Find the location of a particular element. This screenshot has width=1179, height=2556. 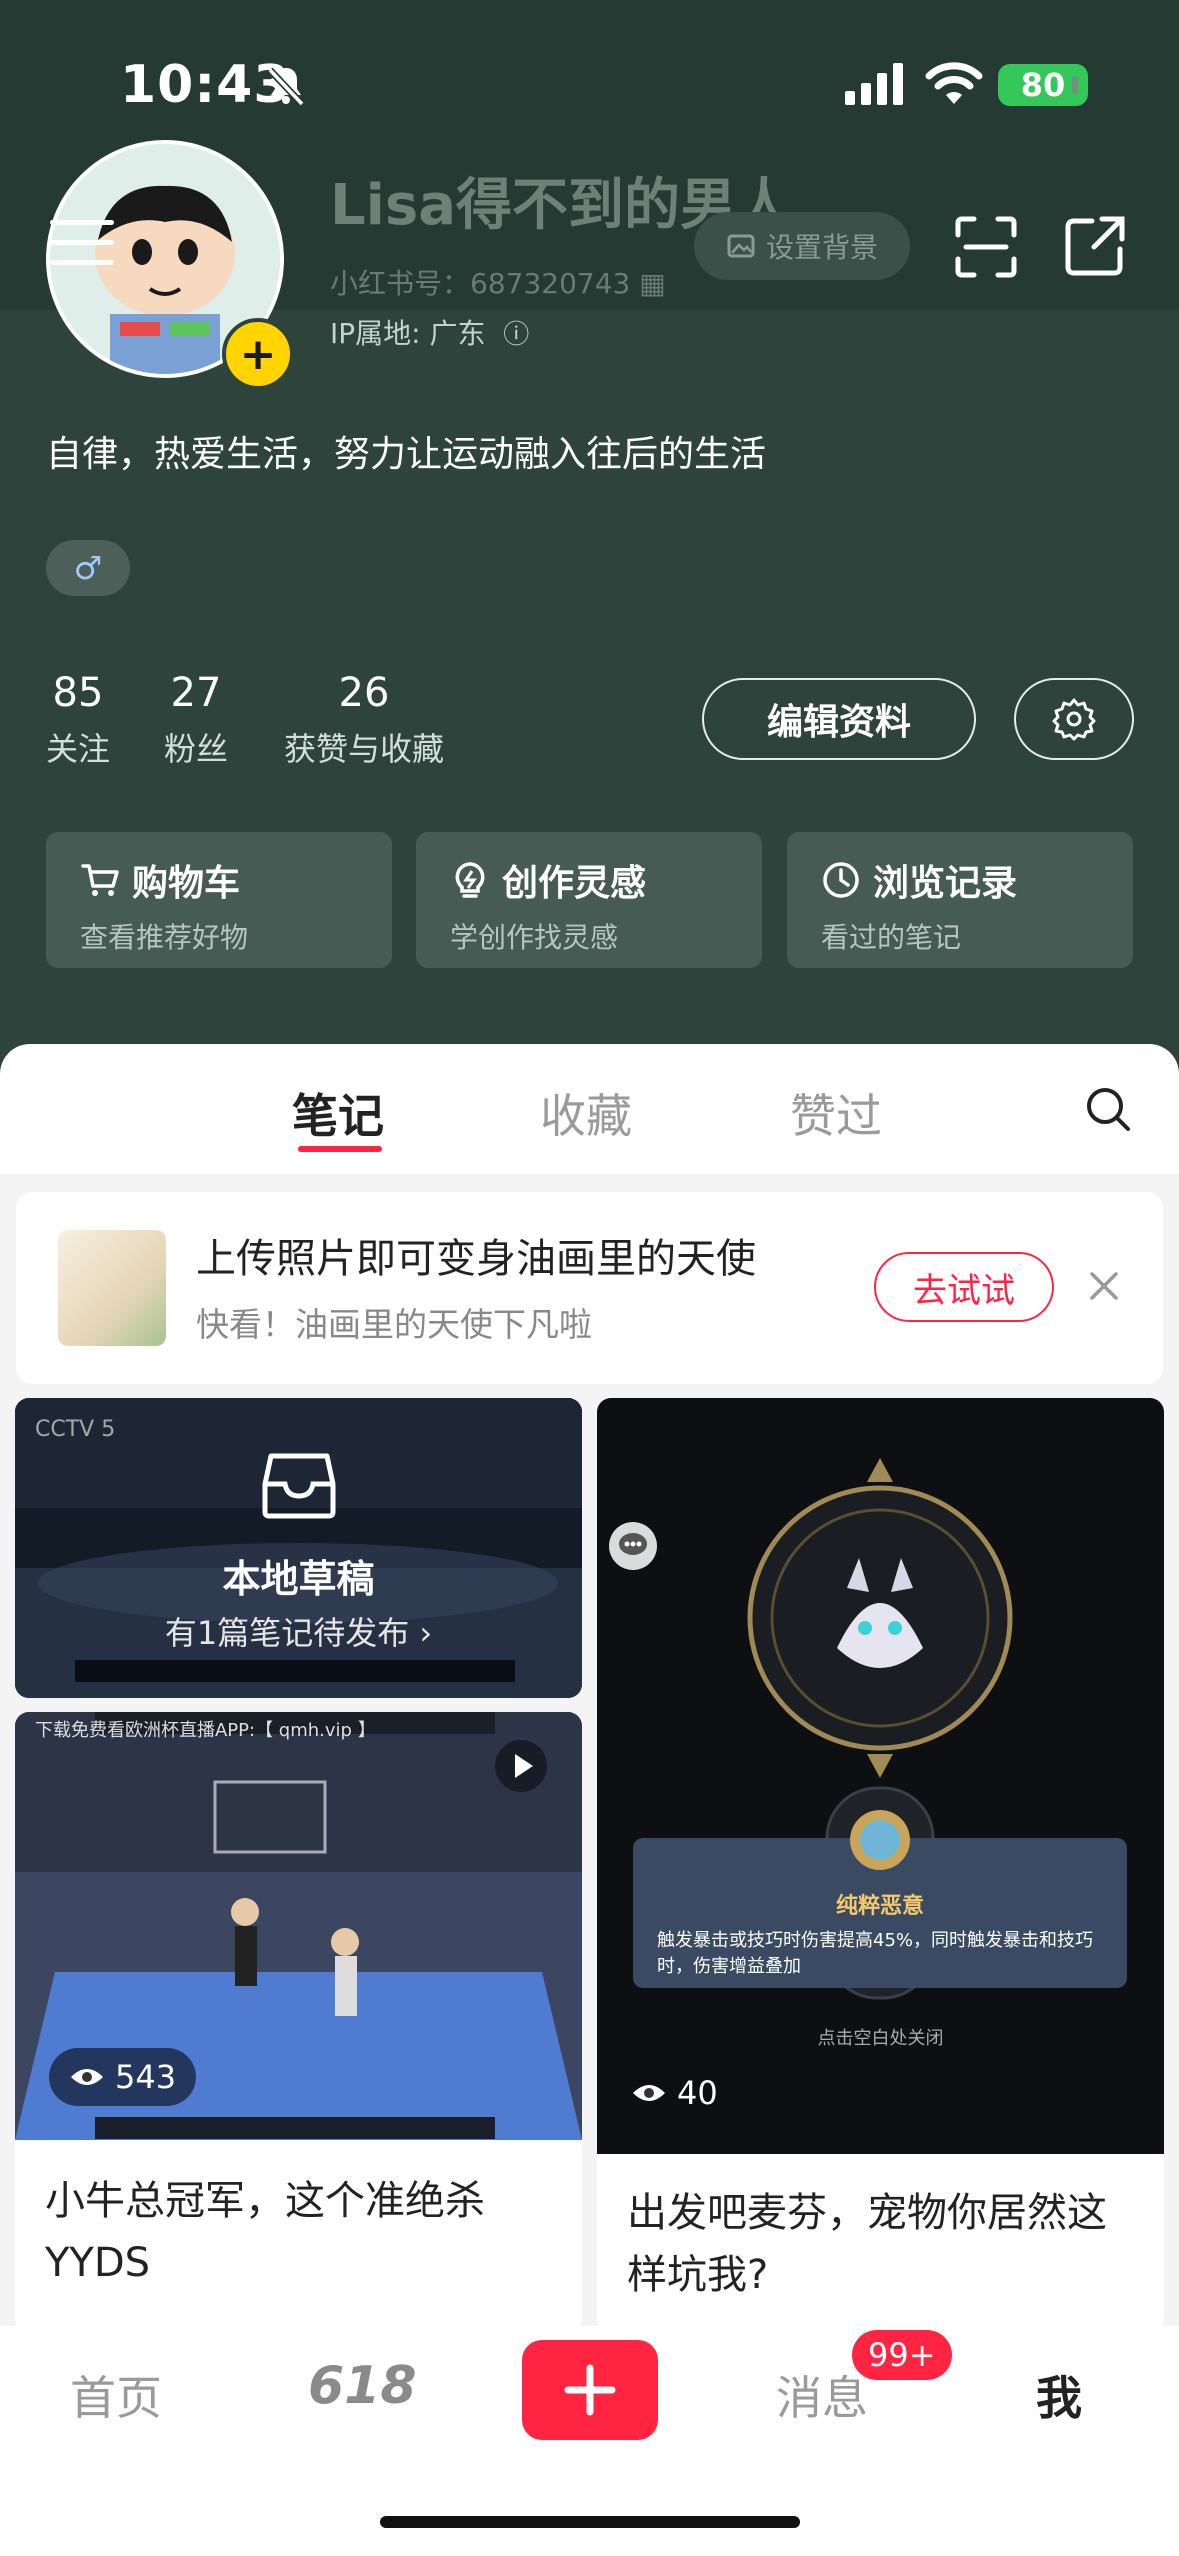

red-id: 小红书号：687320743 ▦ is located at coordinates (498, 282).